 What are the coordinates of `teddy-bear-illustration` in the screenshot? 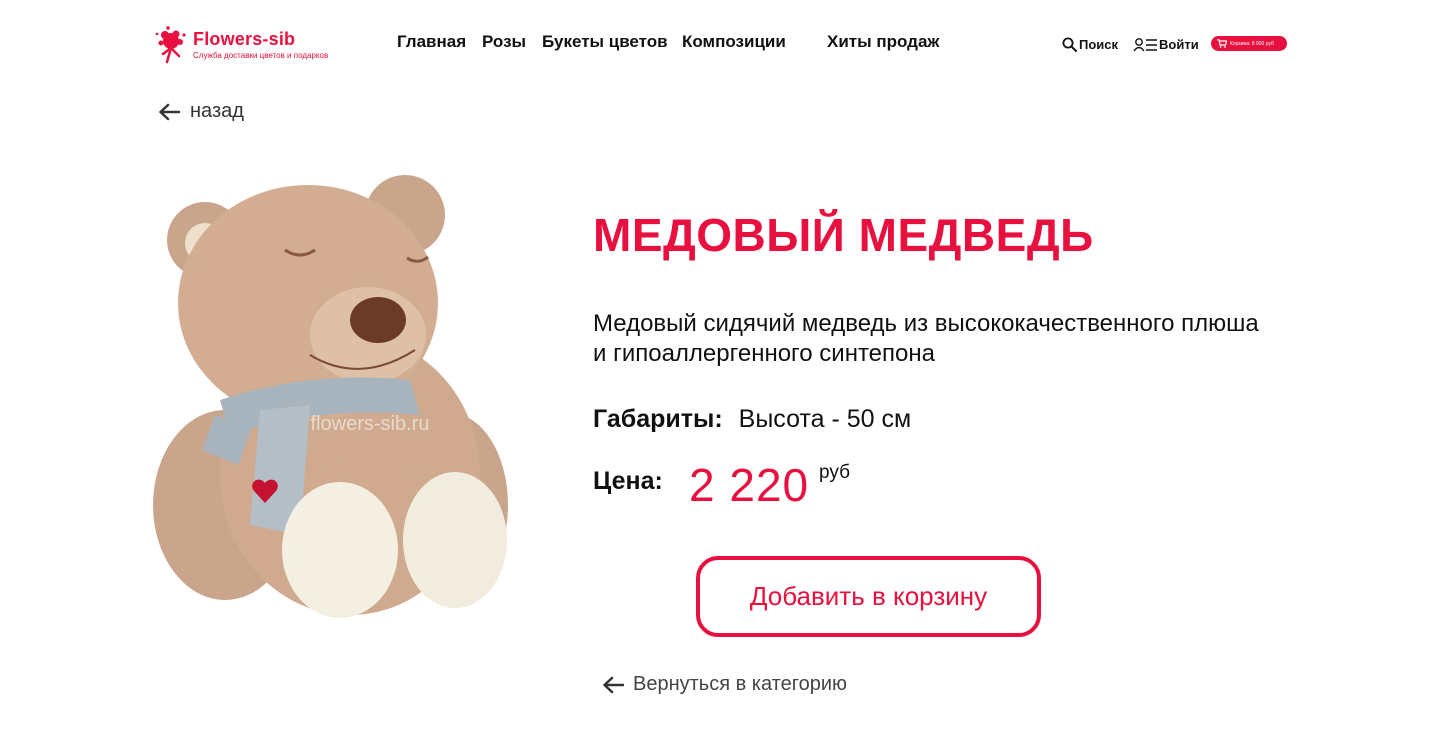 It's located at (330, 396).